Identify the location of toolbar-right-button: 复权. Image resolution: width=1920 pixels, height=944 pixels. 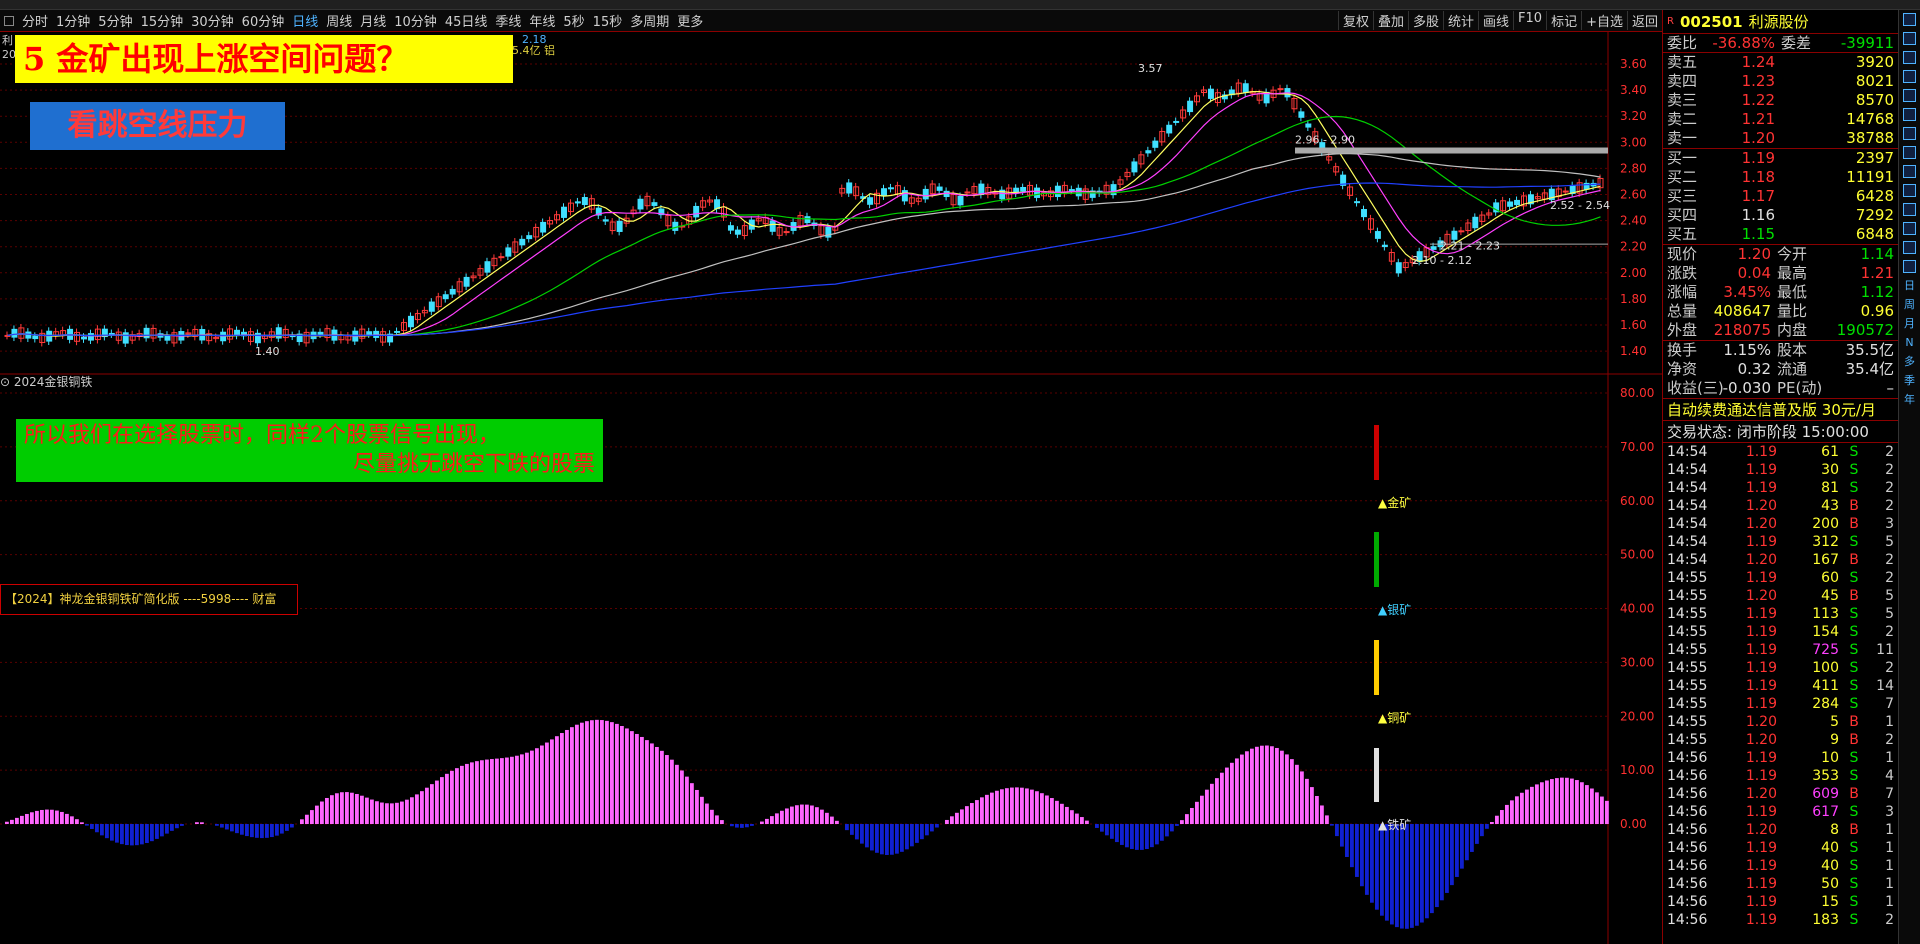
(1355, 20).